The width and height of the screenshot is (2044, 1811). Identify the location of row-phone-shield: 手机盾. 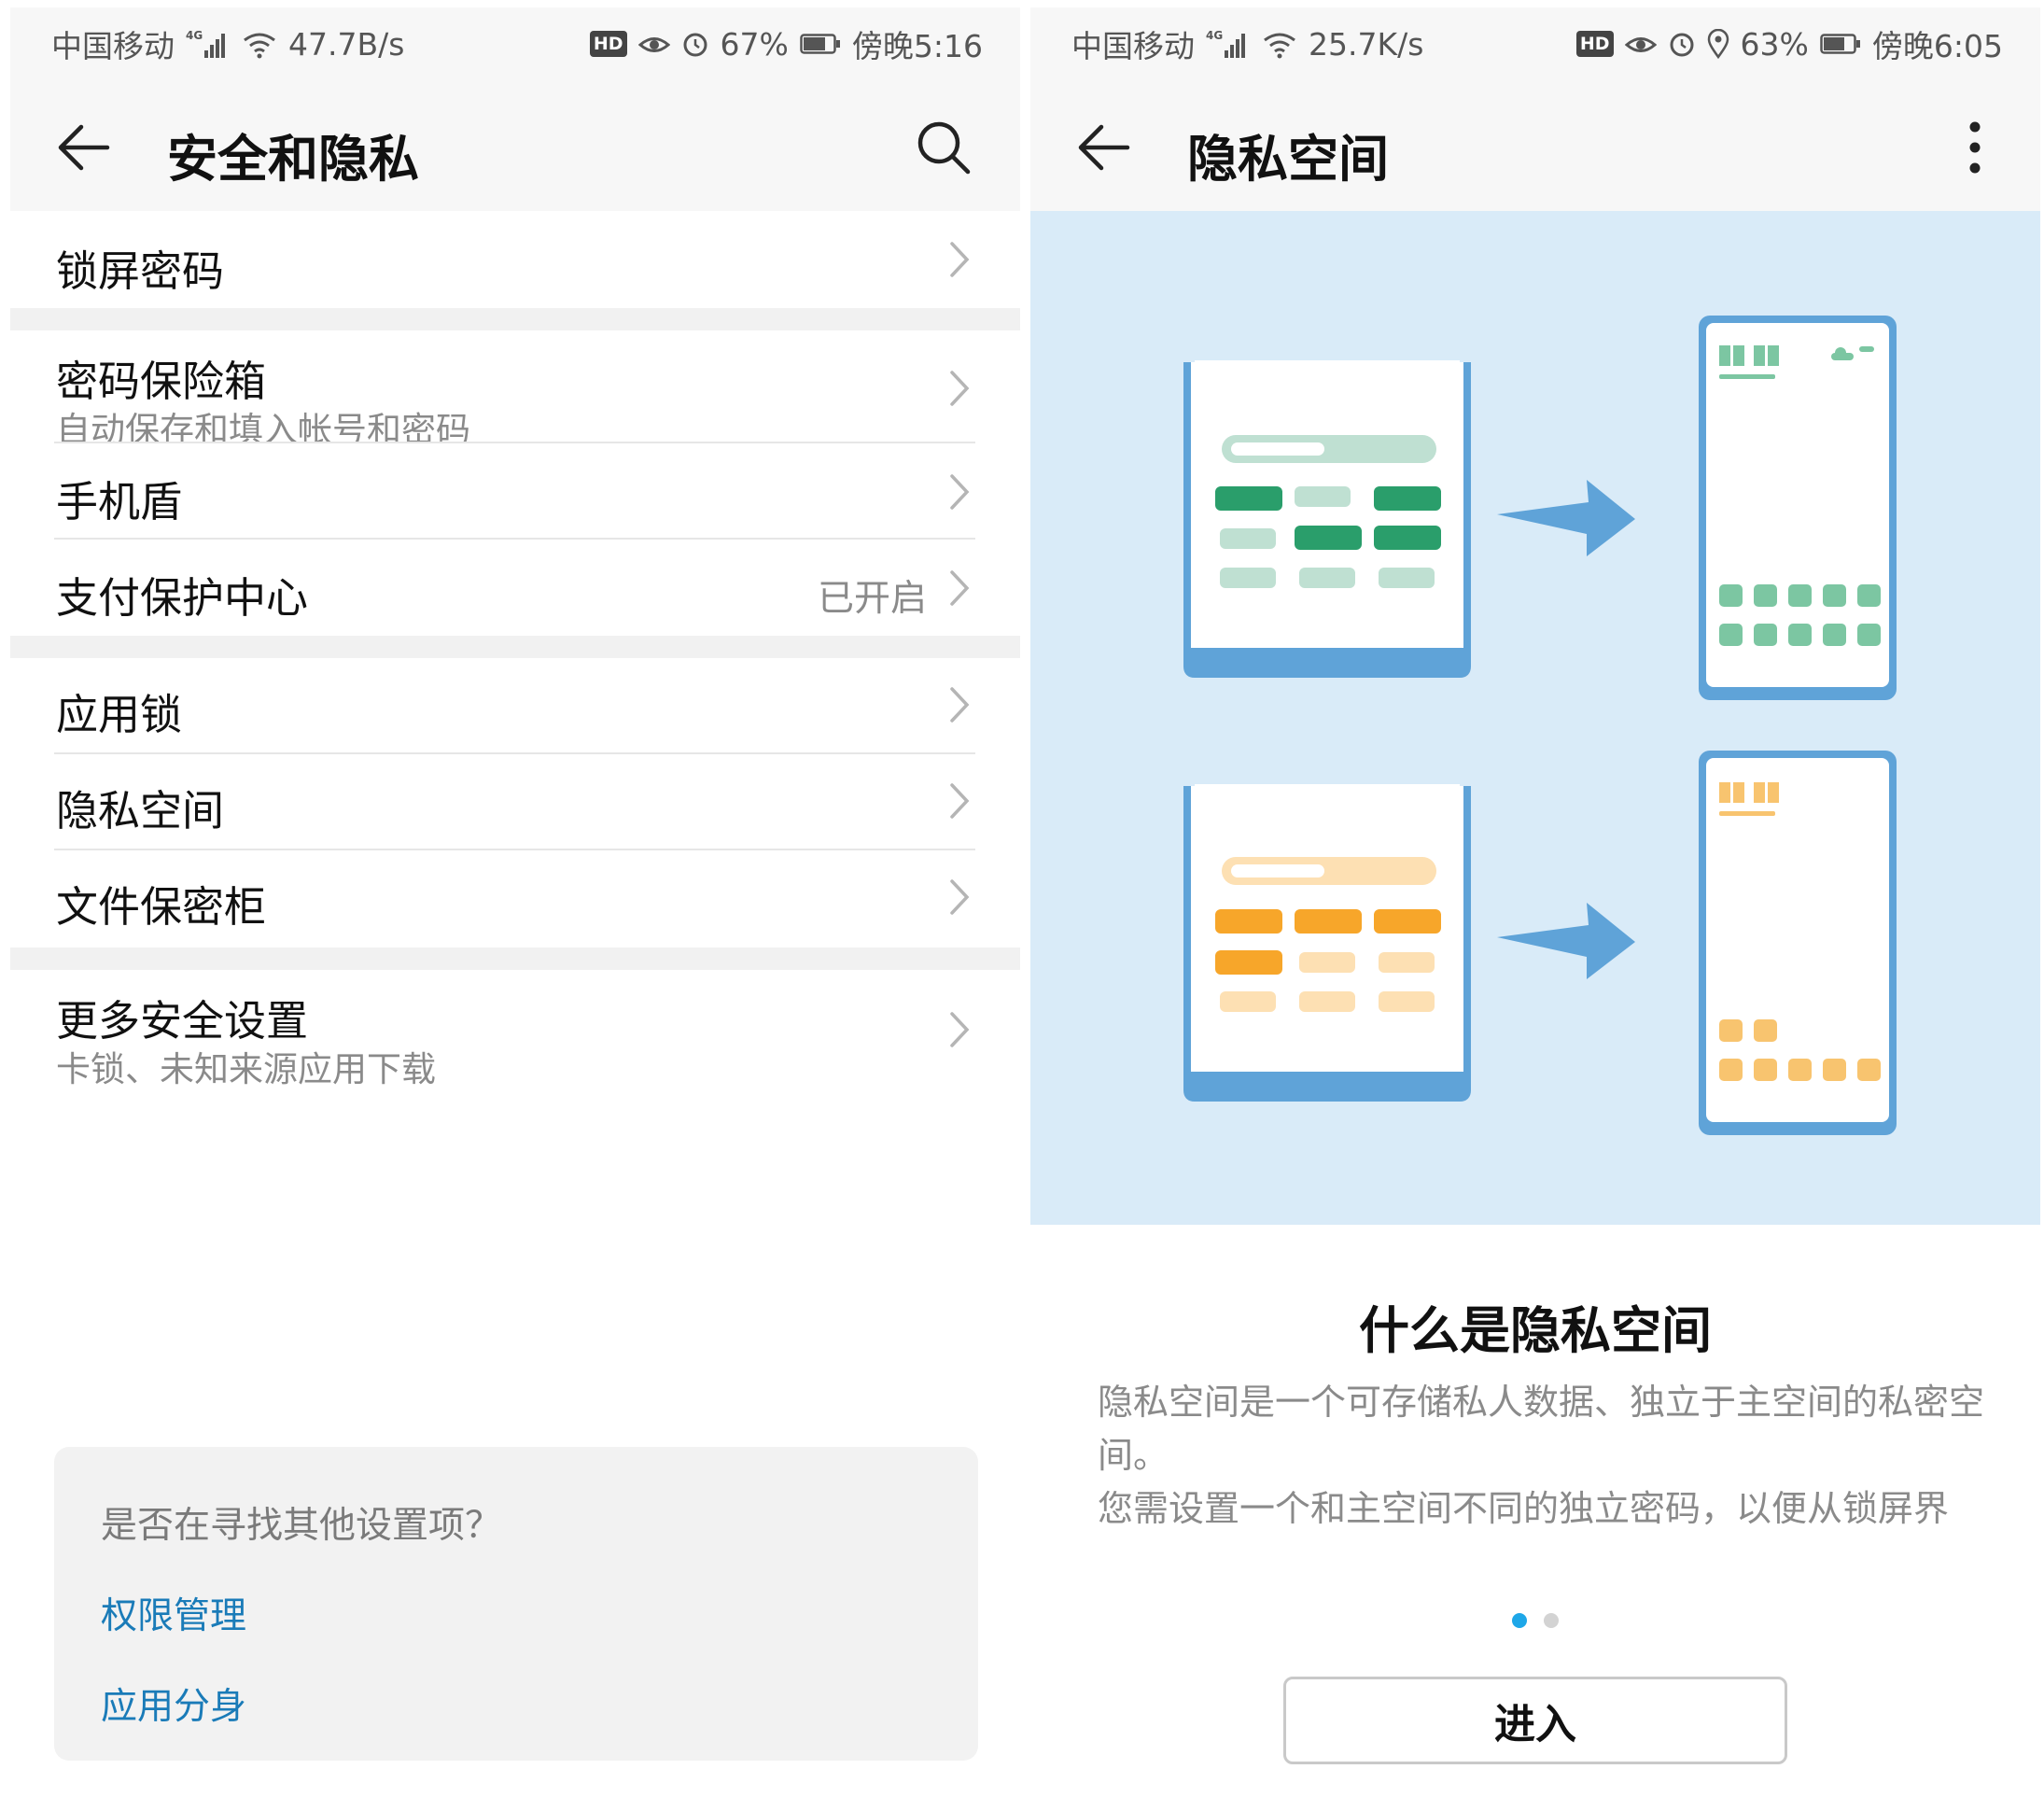
(515, 491).